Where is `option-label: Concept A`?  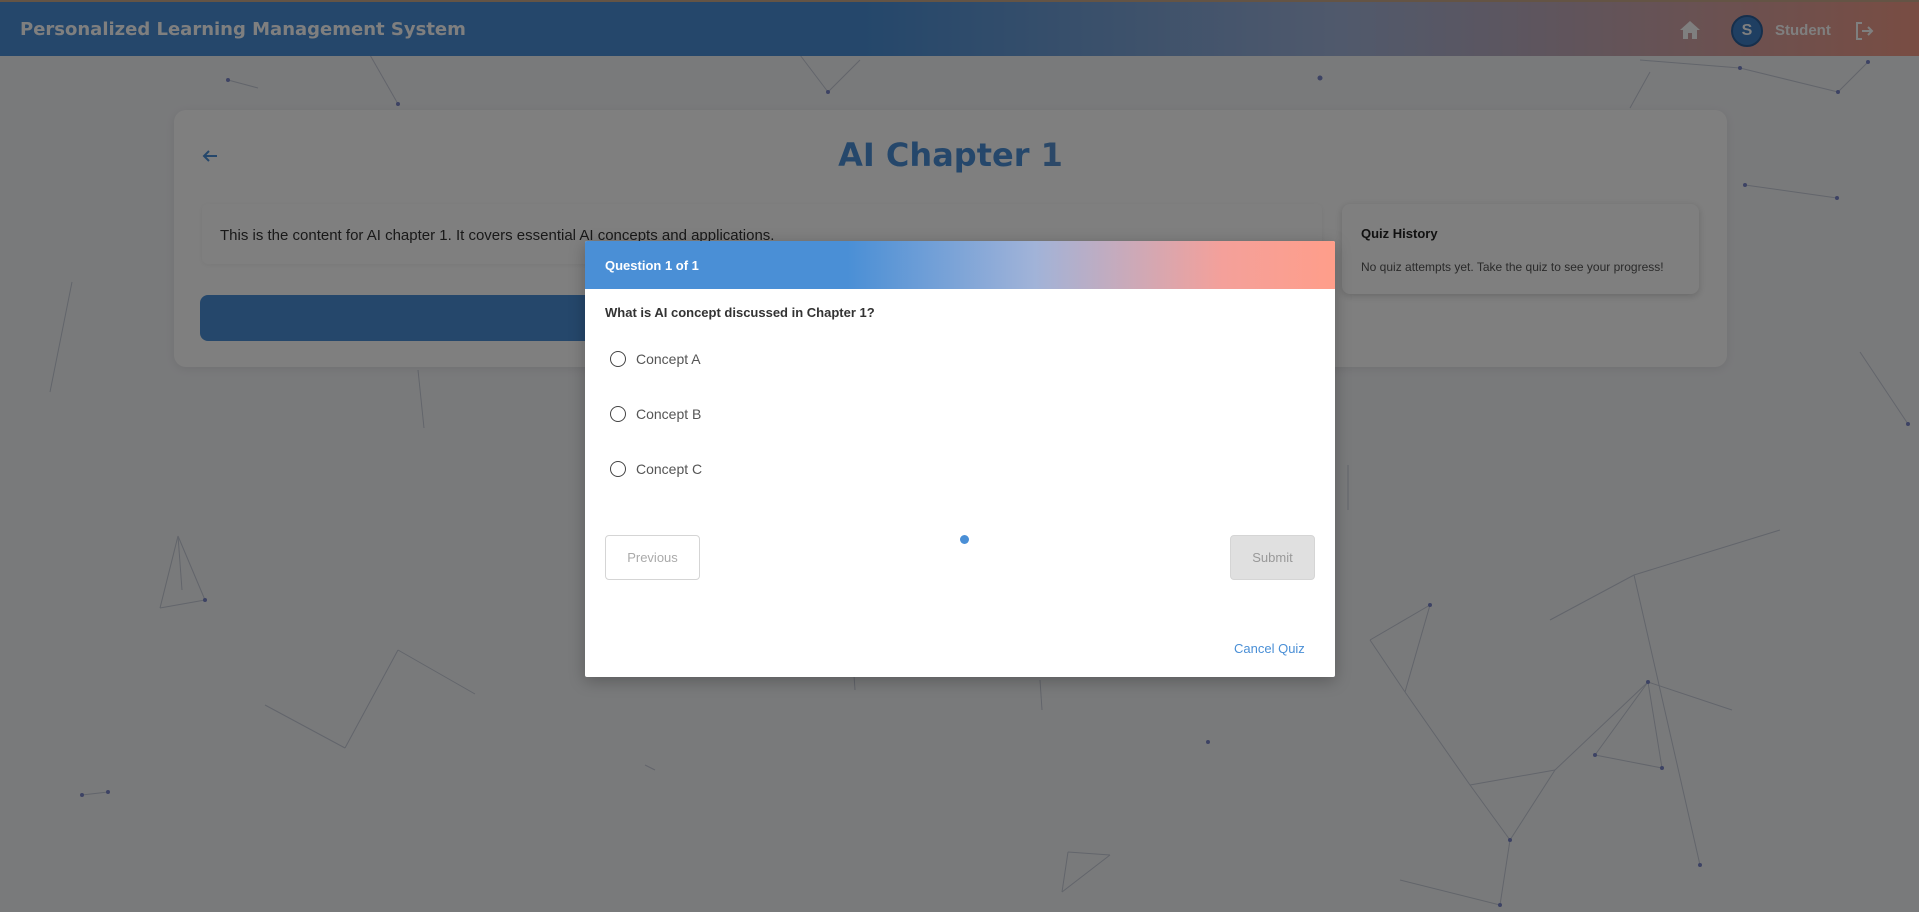 option-label: Concept A is located at coordinates (668, 359).